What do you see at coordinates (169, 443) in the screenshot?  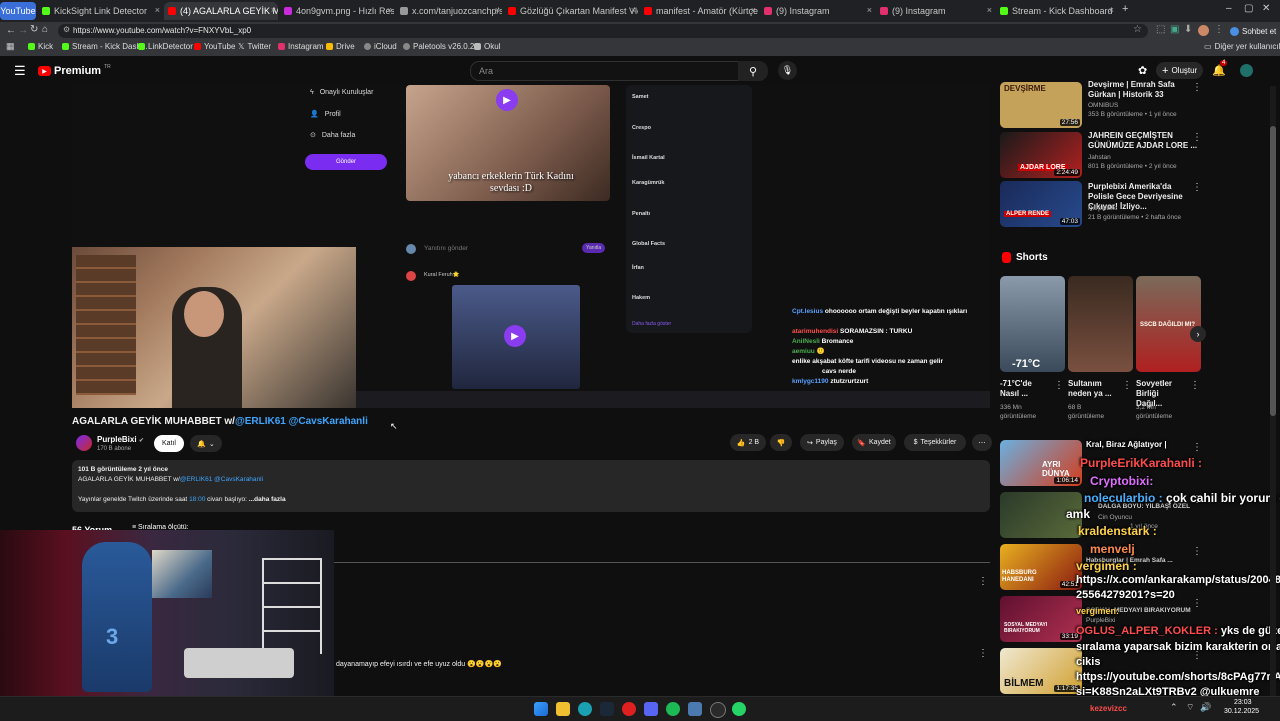 I see `join-button: Katıl` at bounding box center [169, 443].